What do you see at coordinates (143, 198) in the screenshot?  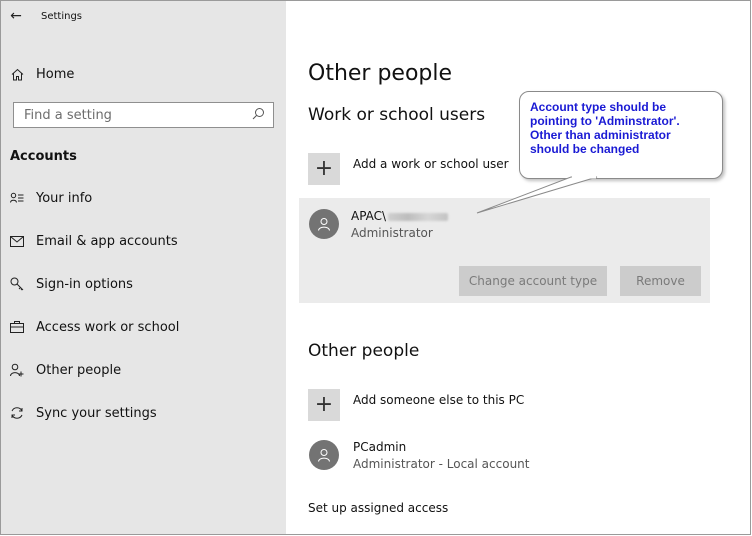 I see `sidebar-item-your-info: Your info` at bounding box center [143, 198].